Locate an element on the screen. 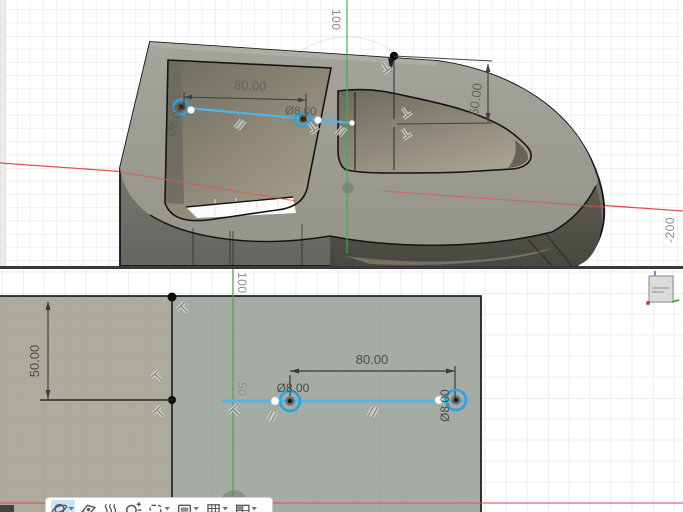 The image size is (683, 512). fit-button is located at coordinates (159, 506).